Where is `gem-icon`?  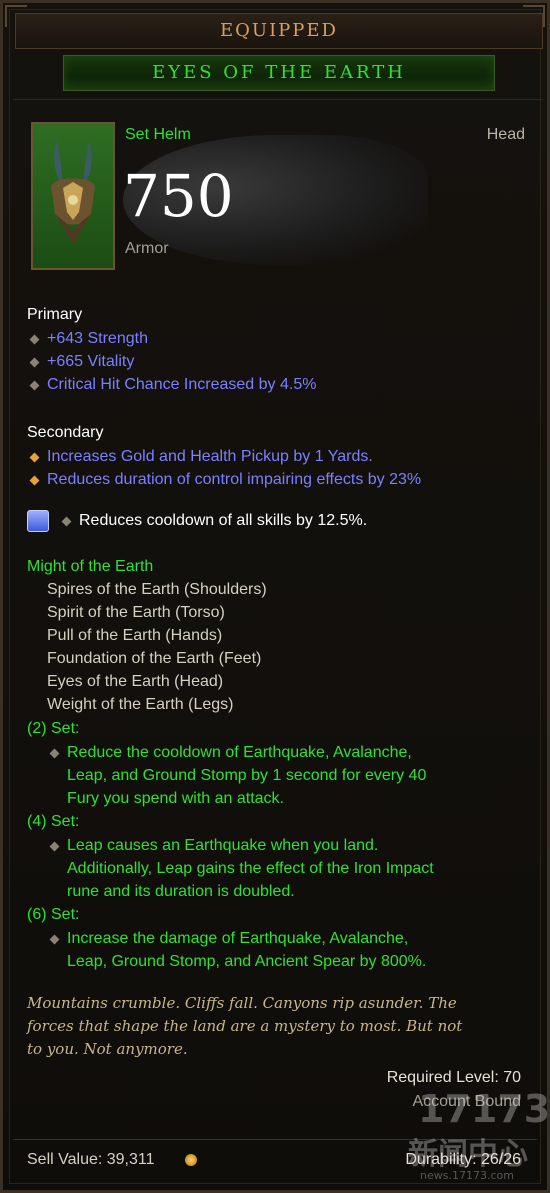
gem-icon is located at coordinates (38, 521).